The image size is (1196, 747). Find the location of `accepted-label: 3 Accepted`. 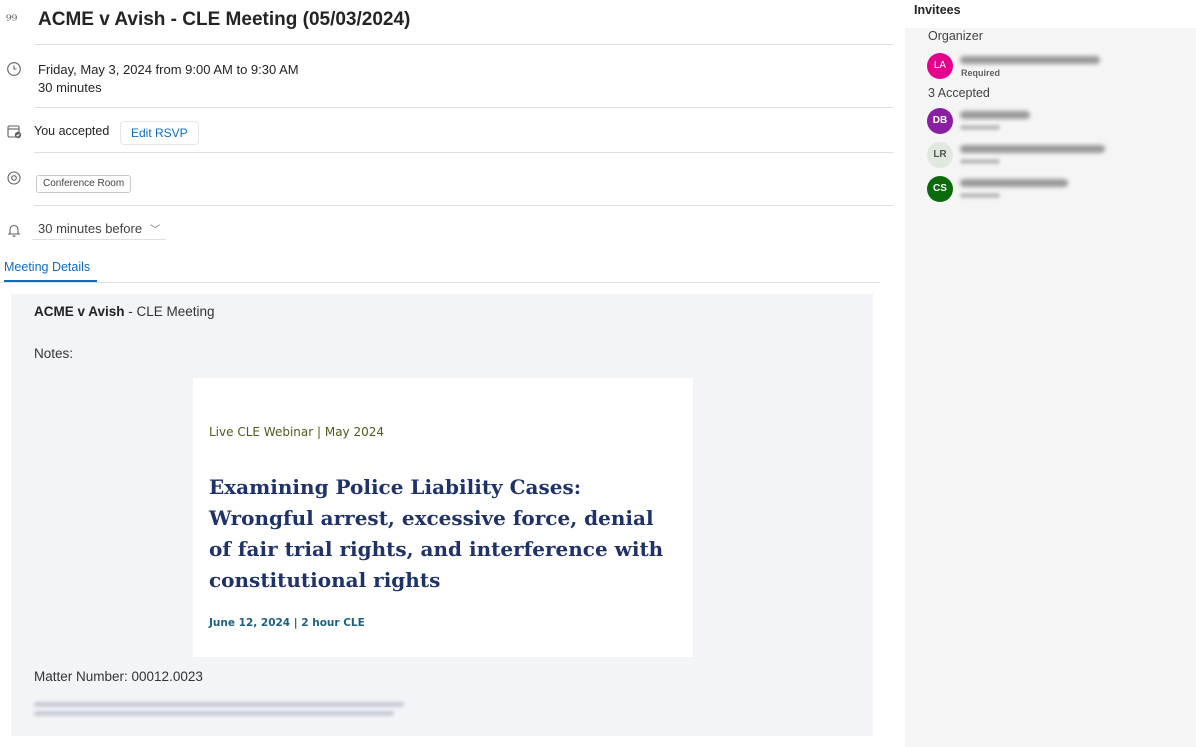

accepted-label: 3 Accepted is located at coordinates (959, 93).